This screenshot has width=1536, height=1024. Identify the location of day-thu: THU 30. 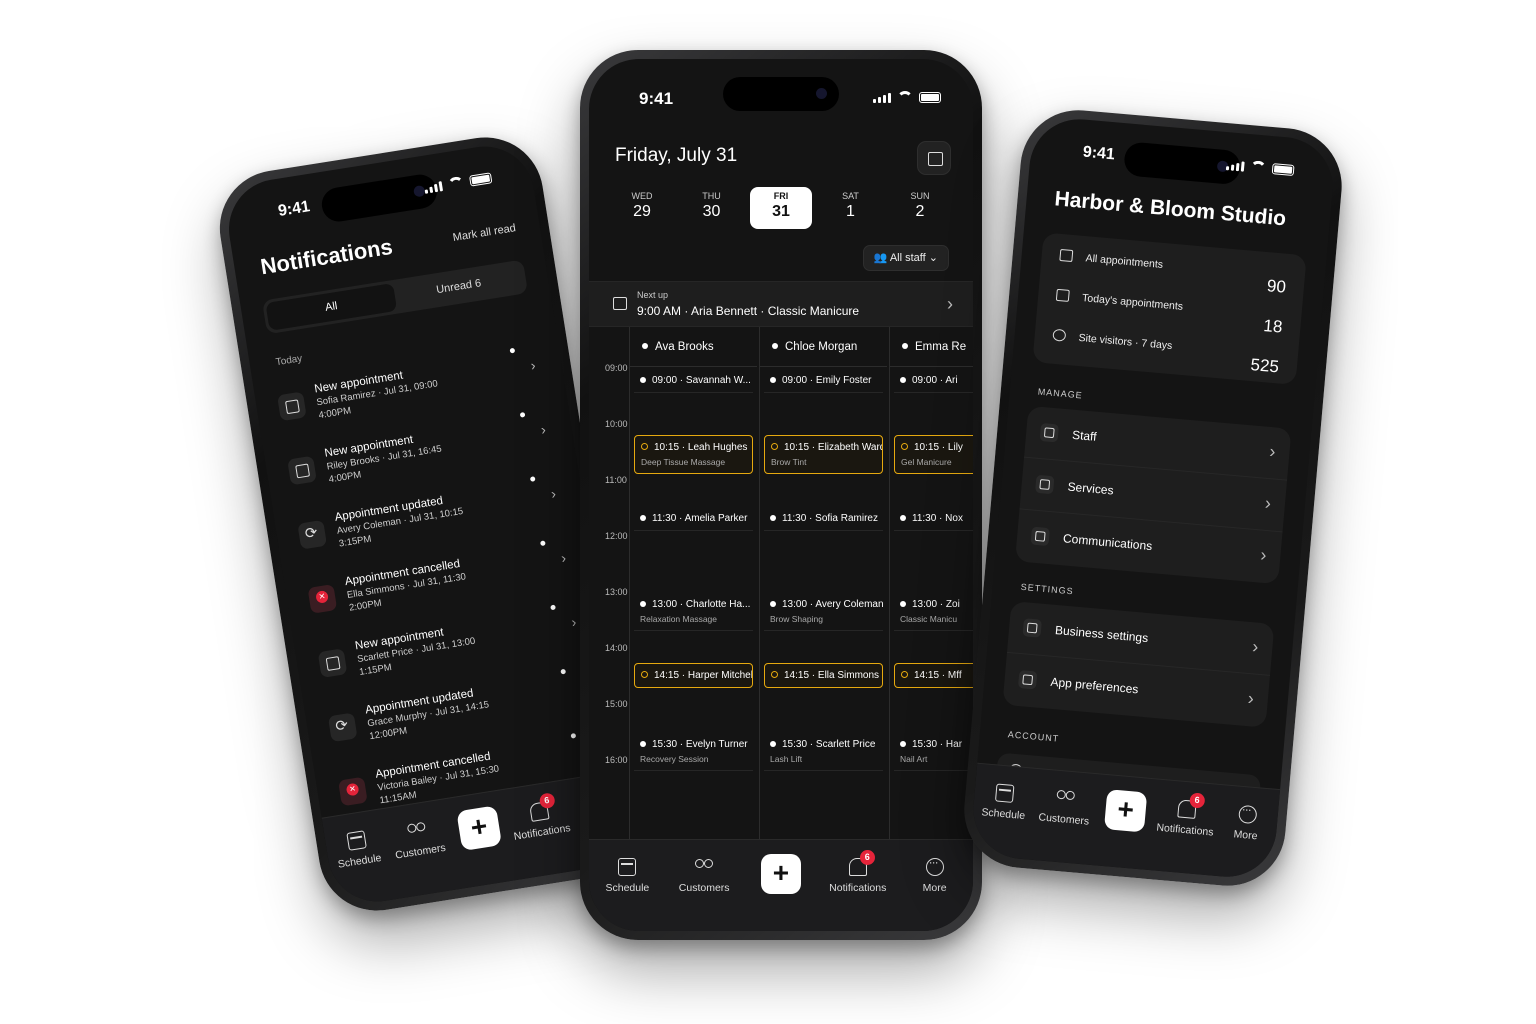
(712, 208).